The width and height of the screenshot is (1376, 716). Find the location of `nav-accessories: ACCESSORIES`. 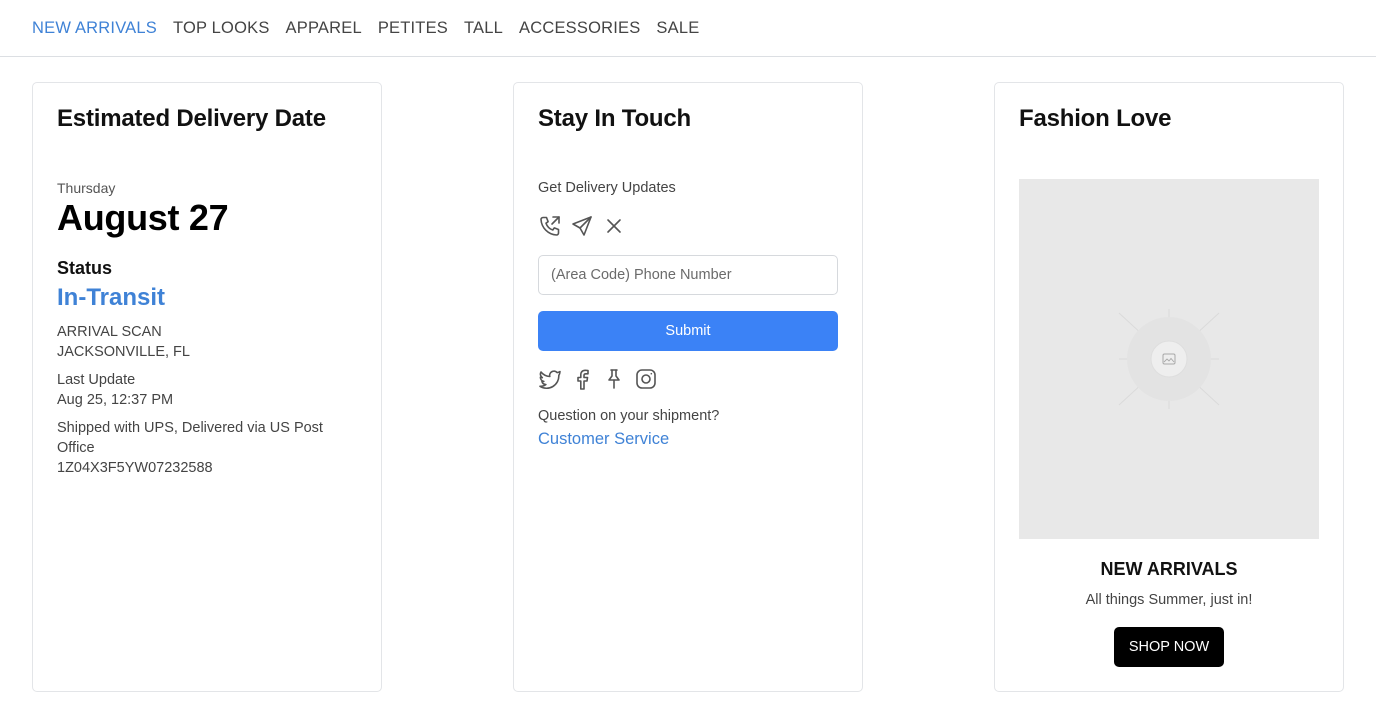

nav-accessories: ACCESSORIES is located at coordinates (579, 28).